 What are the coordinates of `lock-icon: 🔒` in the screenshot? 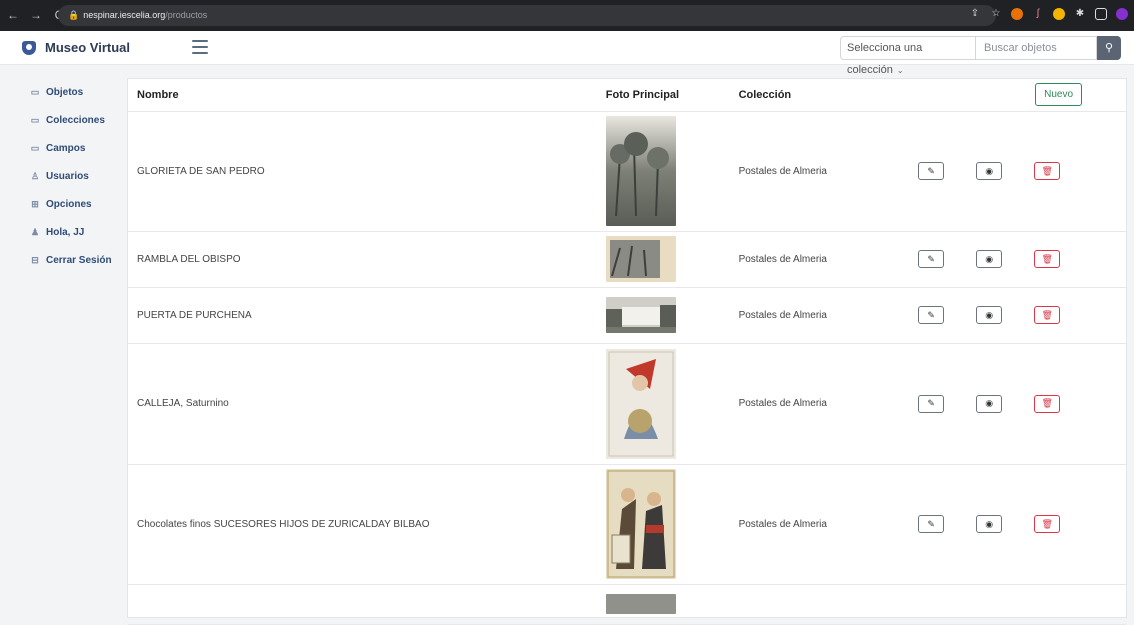 It's located at (74, 15).